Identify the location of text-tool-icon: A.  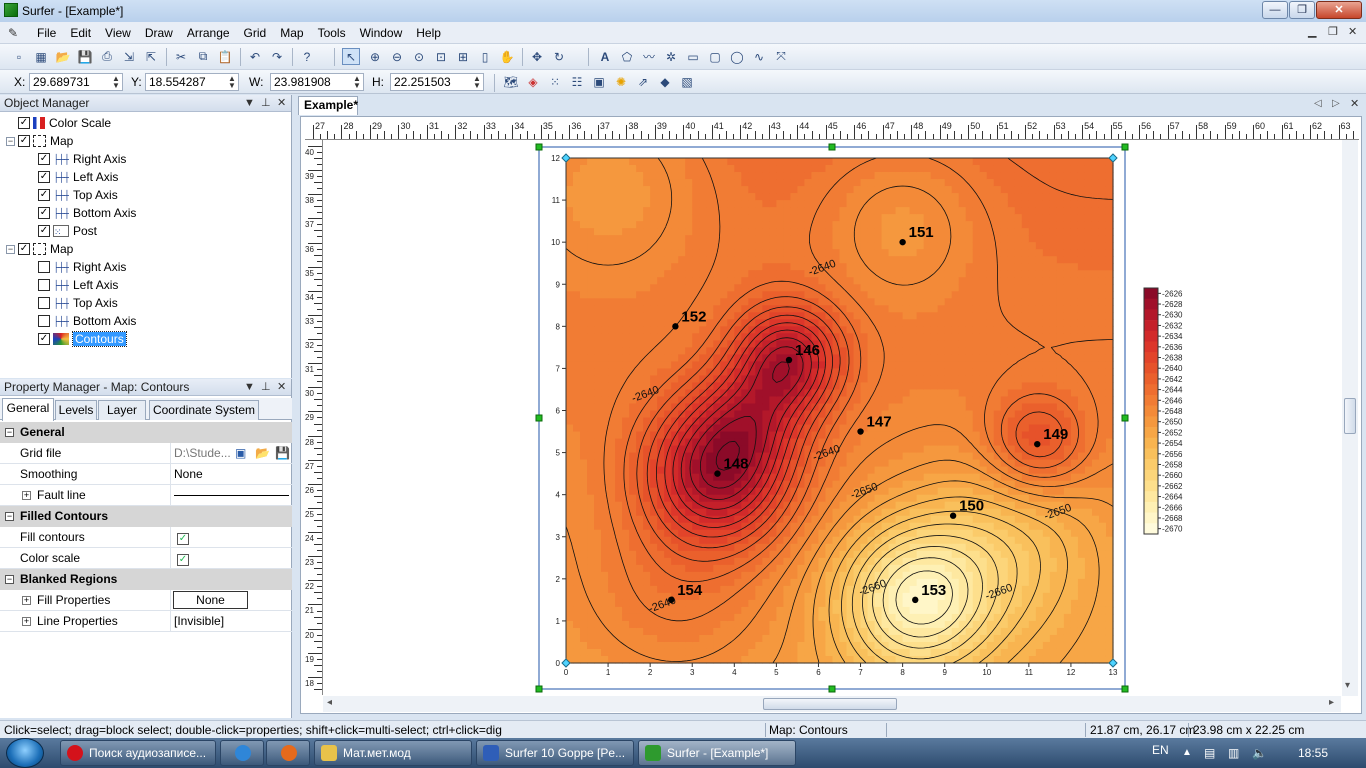
(605, 56).